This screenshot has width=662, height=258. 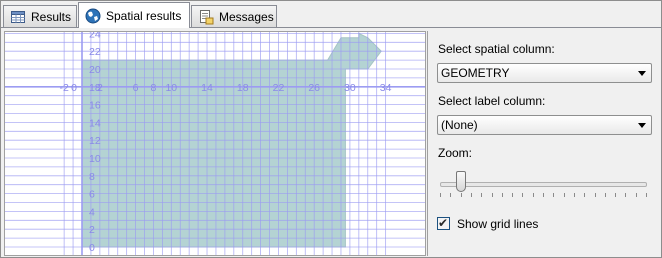 I want to click on x-tick-label: 22, so click(x=279, y=88).